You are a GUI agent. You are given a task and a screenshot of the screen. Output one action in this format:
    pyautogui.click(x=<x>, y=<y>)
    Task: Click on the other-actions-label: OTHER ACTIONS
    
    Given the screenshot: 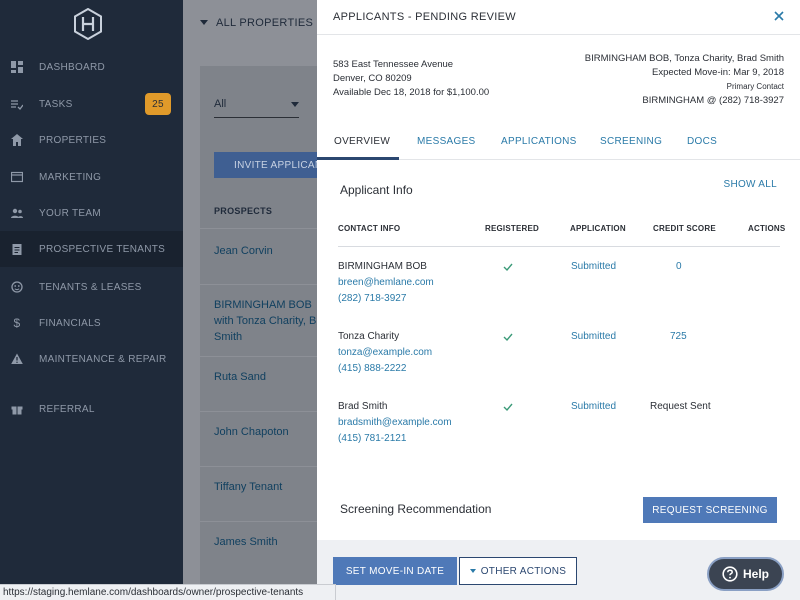 What is the action you would take?
    pyautogui.click(x=523, y=571)
    